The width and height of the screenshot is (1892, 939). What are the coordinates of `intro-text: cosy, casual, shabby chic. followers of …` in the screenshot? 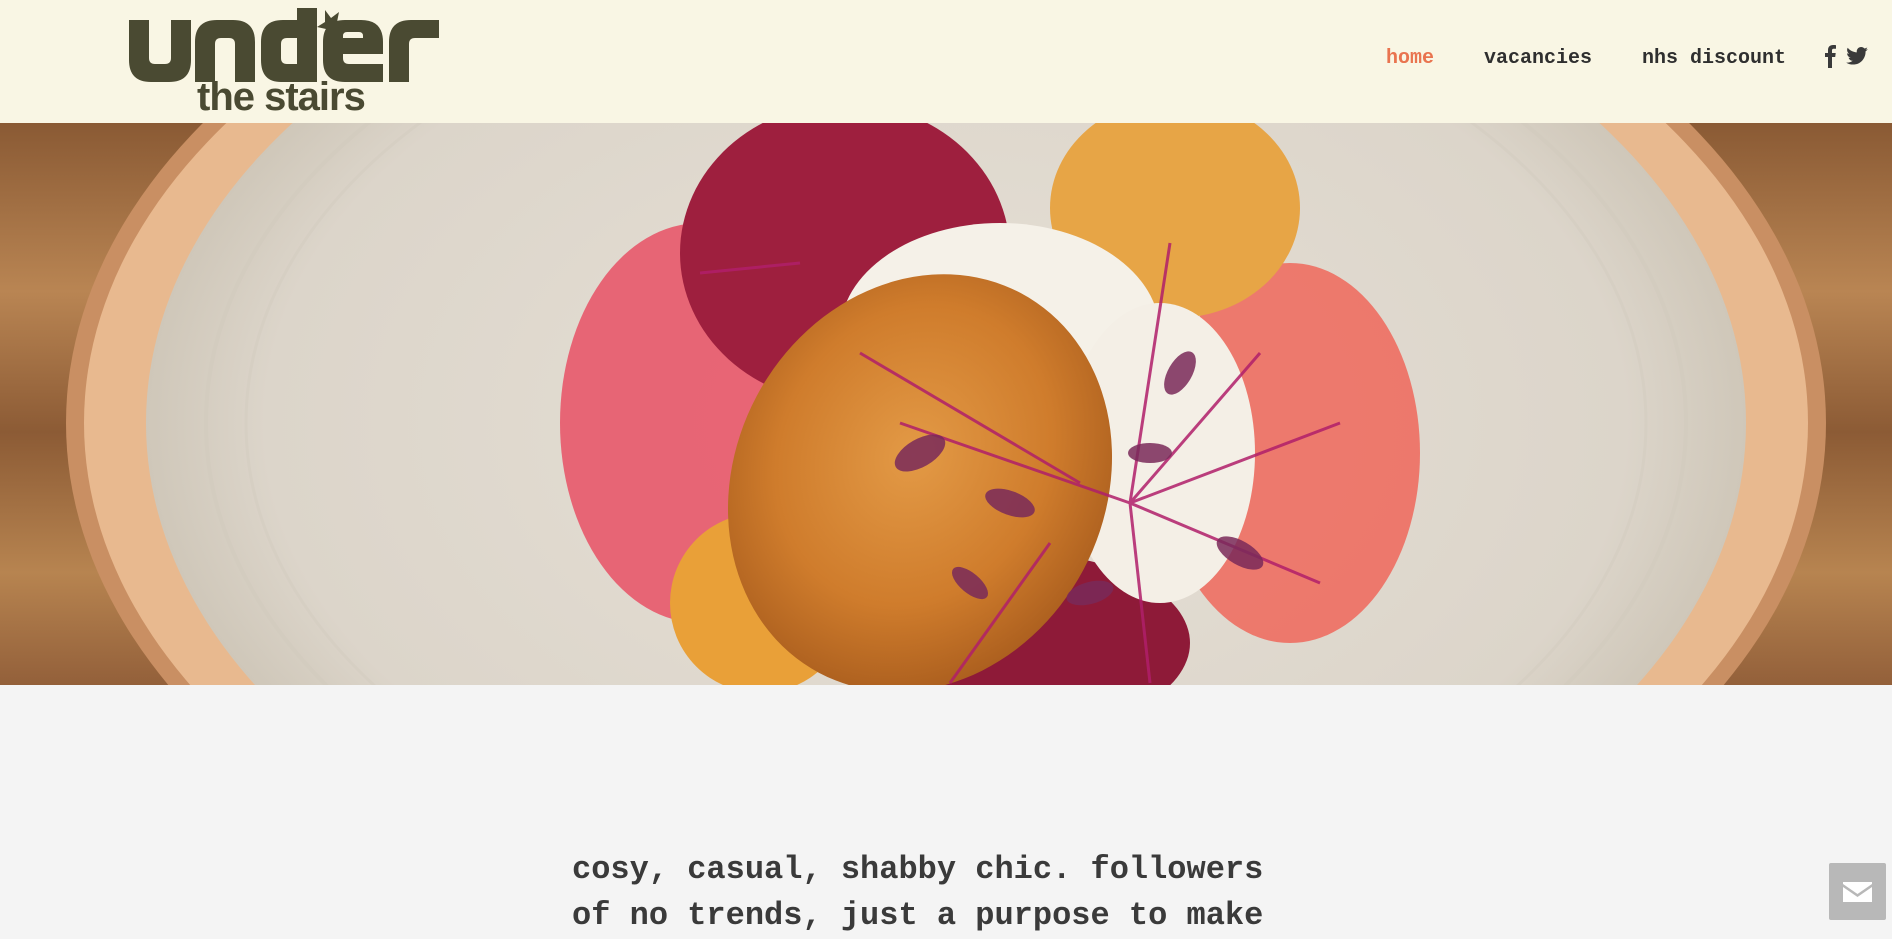 It's located at (918, 892).